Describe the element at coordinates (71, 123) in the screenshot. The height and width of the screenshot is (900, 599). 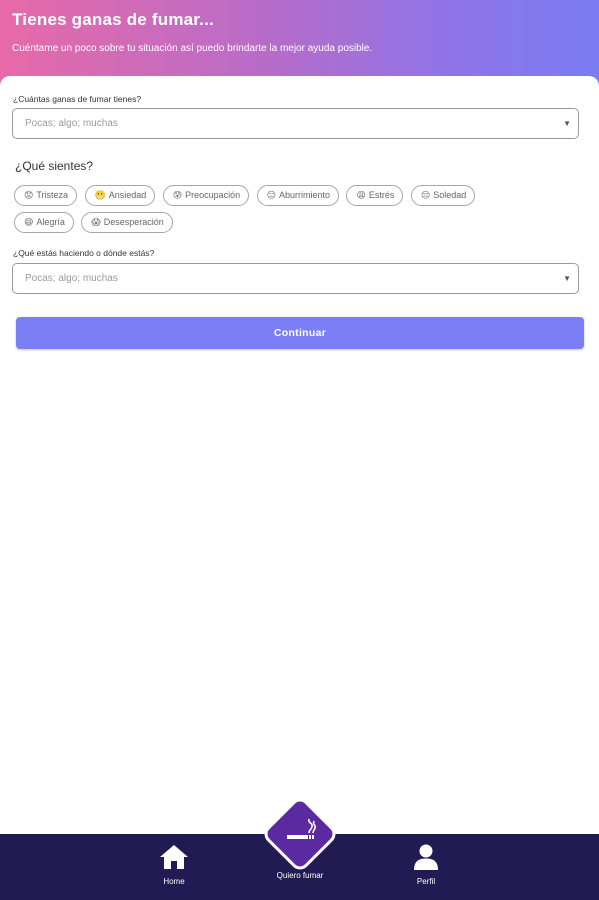
I see `craving-placeholder: Pocas; algo; muchas` at that location.